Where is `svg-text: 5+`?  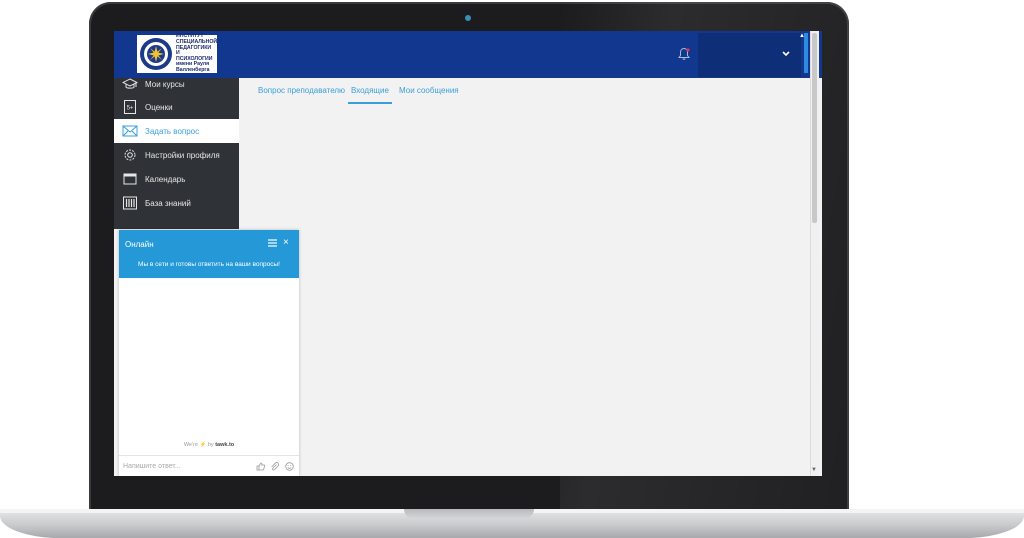 svg-text: 5+ is located at coordinates (130, 109).